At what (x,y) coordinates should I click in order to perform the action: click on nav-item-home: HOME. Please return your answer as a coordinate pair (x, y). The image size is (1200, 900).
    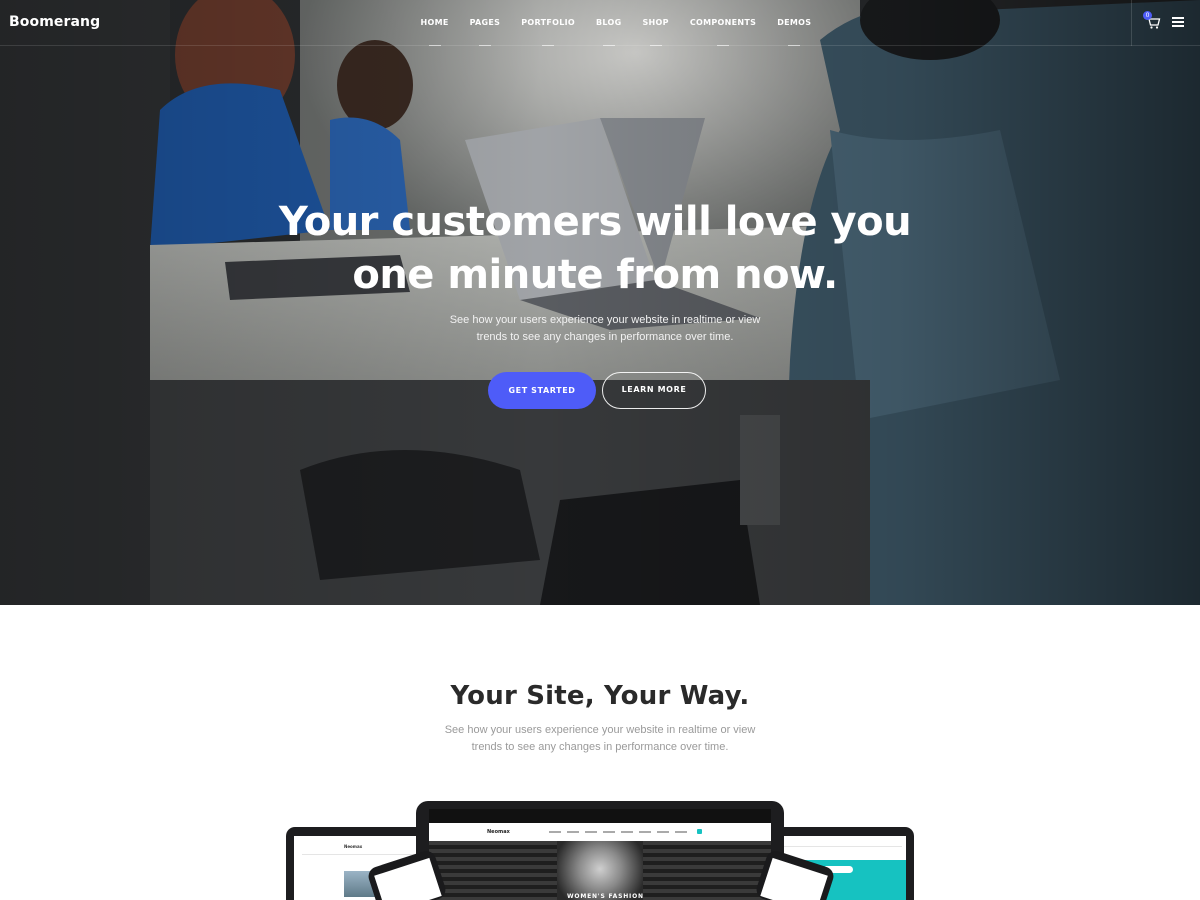
    Looking at the image, I should click on (434, 23).